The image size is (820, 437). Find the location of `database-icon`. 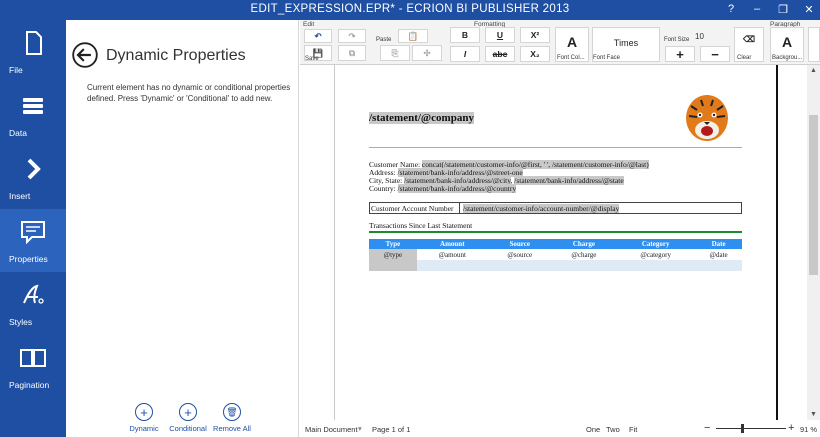

database-icon is located at coordinates (33, 106).